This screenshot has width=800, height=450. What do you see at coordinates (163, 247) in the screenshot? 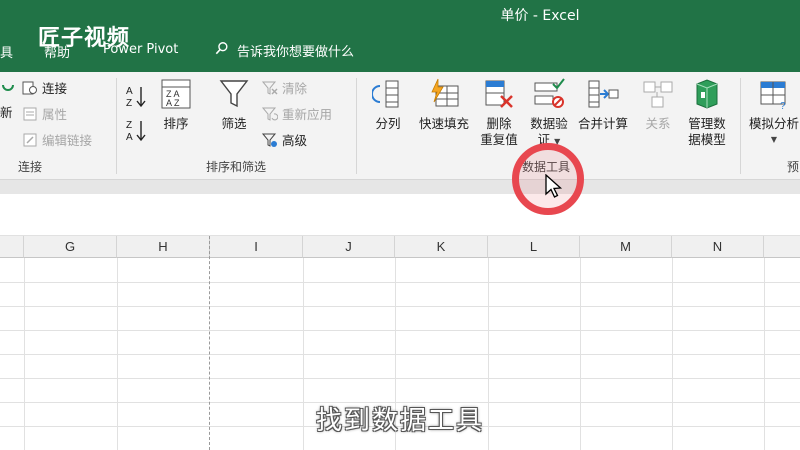
I see `column-header-h: H` at bounding box center [163, 247].